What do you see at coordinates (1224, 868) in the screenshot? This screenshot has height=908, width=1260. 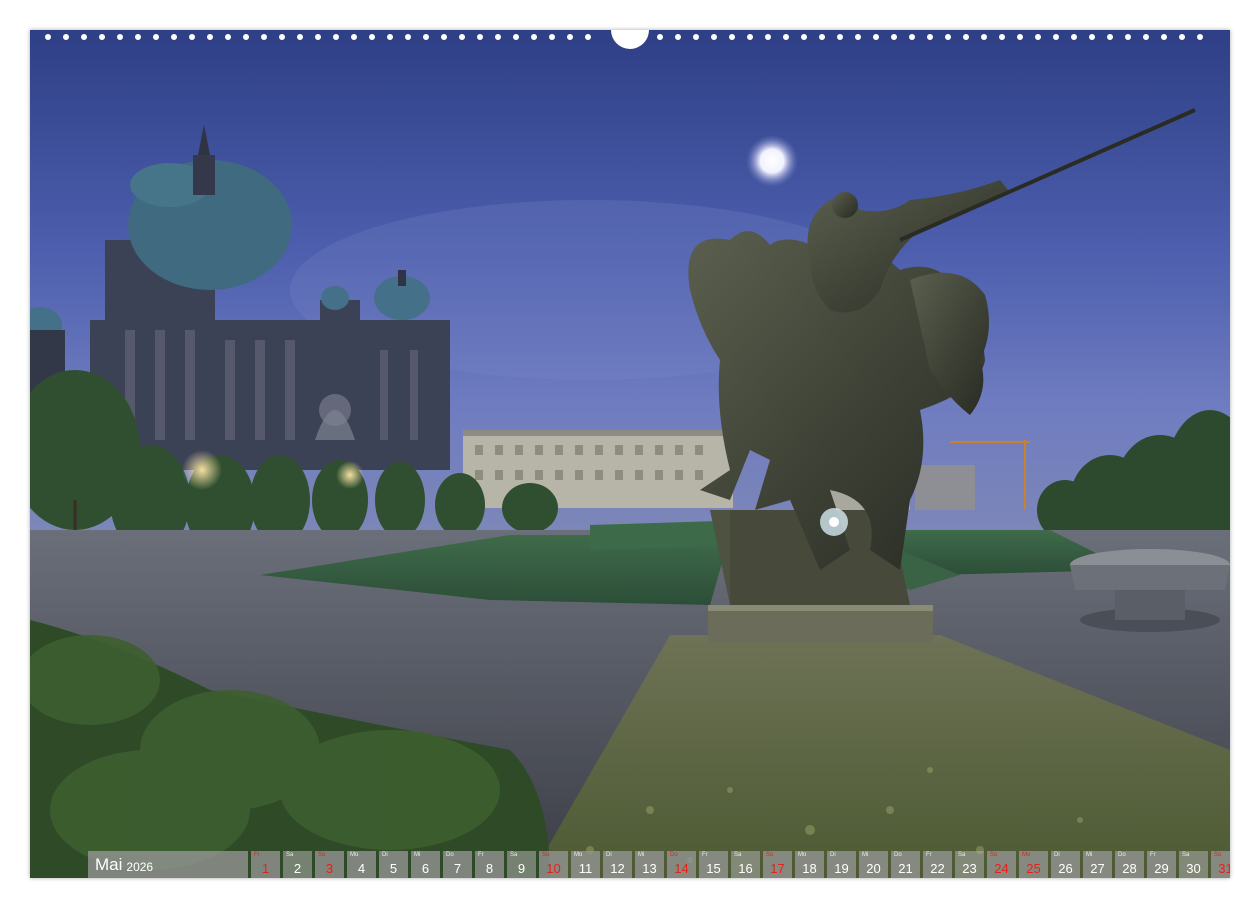 I see `day-number: 31` at bounding box center [1224, 868].